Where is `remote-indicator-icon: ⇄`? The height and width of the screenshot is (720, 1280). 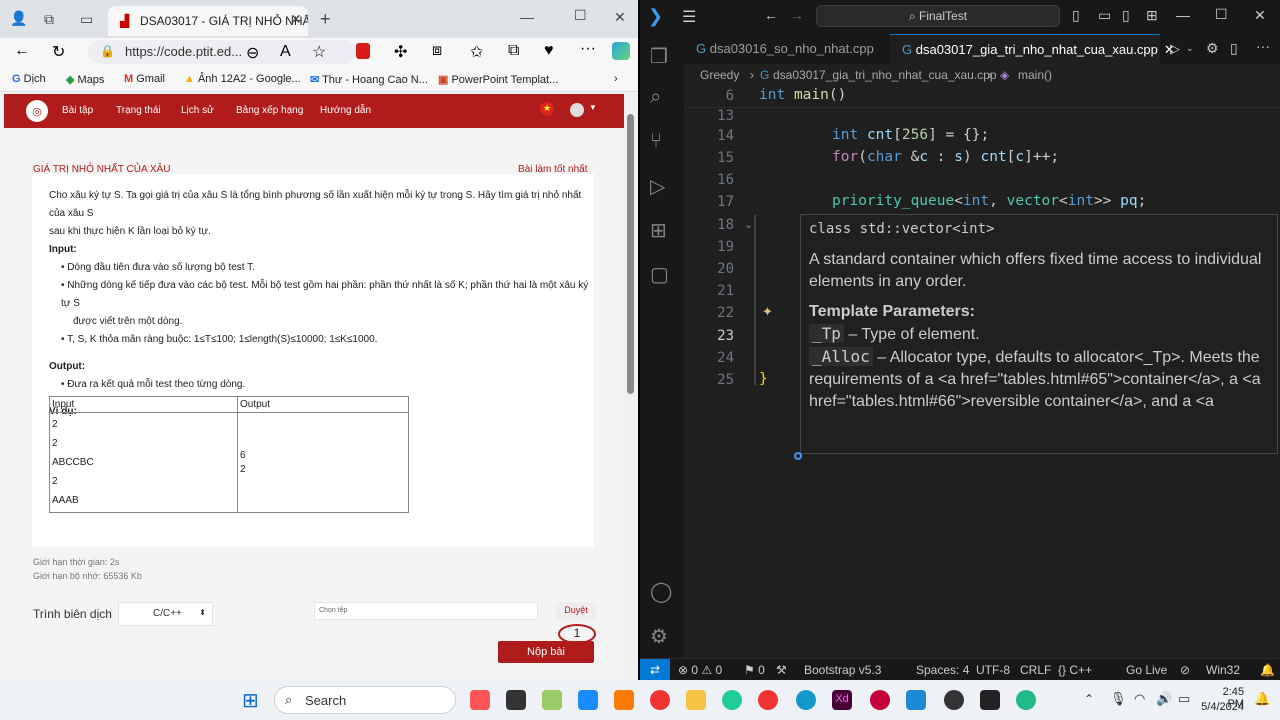 remote-indicator-icon: ⇄ is located at coordinates (655, 670).